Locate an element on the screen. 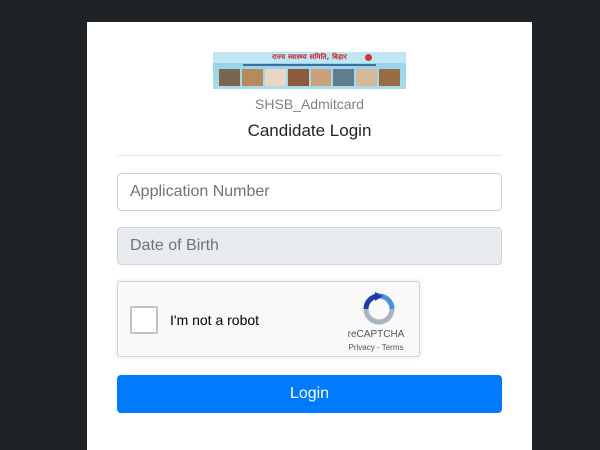  recaptcha-checkbox is located at coordinates (144, 320).